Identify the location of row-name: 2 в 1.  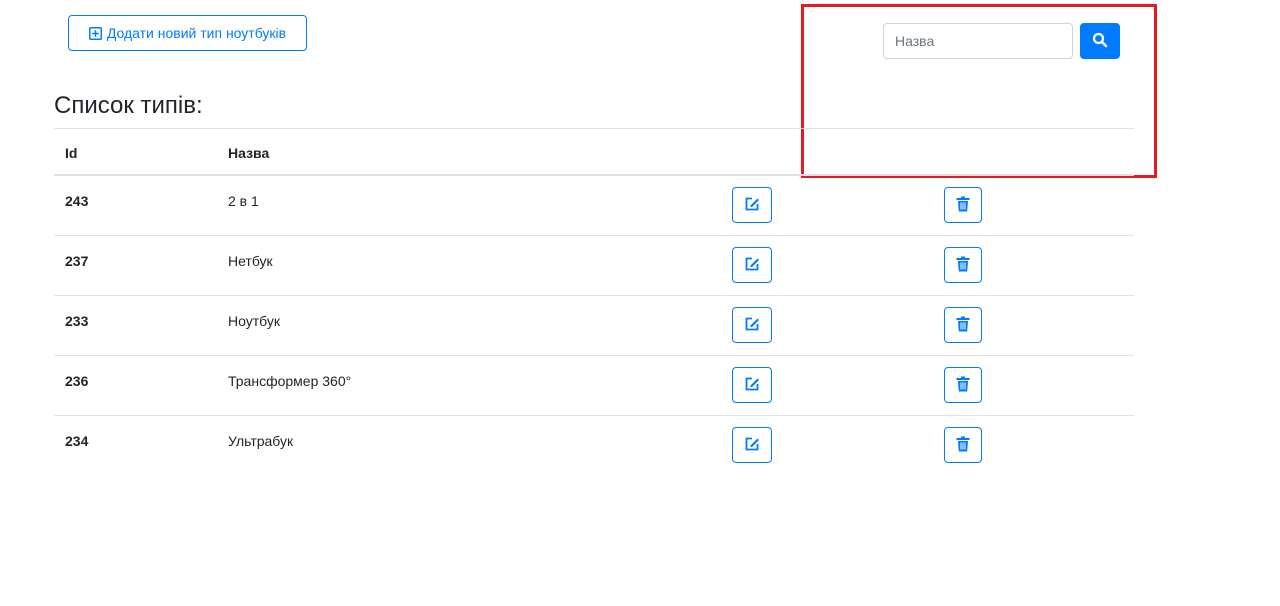
(243, 201).